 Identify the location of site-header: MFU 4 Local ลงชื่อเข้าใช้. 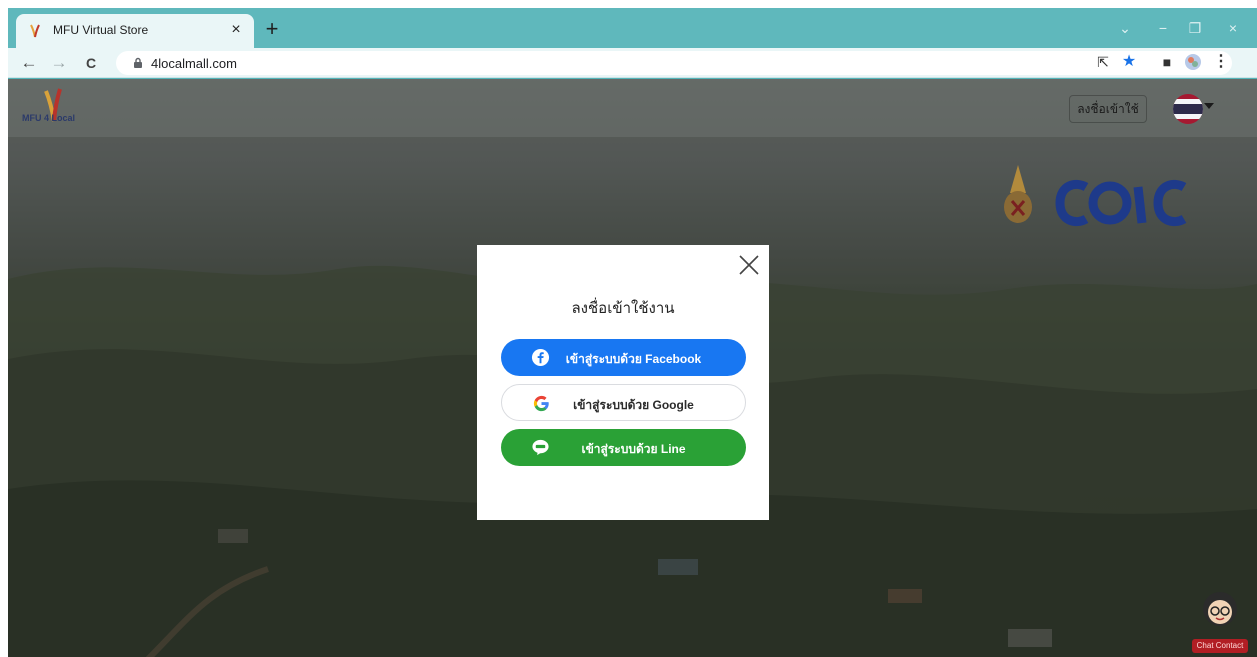
(632, 108).